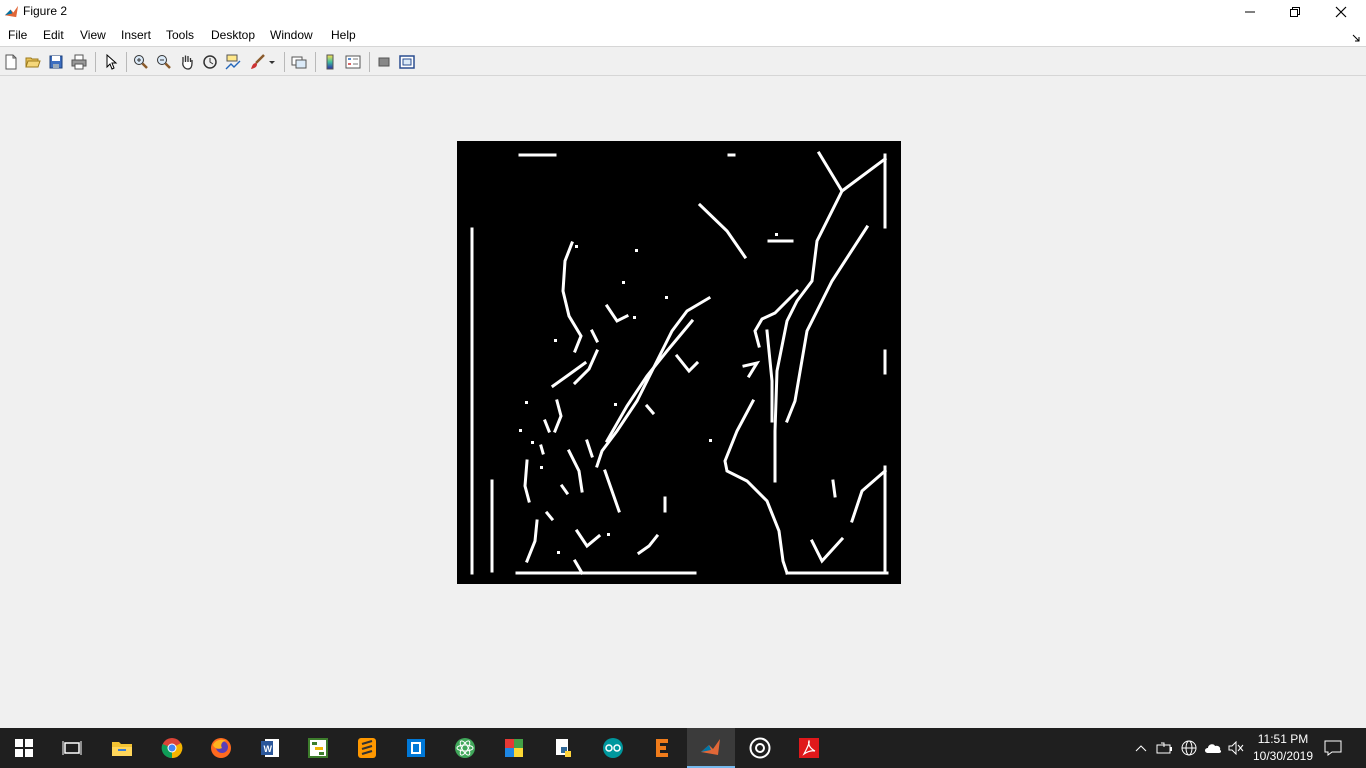 The height and width of the screenshot is (768, 1366). I want to click on sublime-text-icon, so click(367, 748).